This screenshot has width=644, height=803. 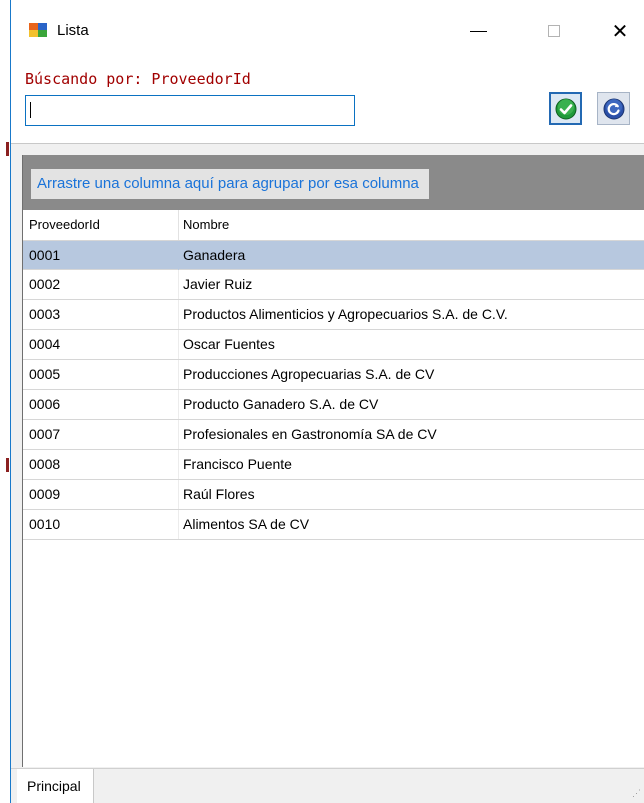 I want to click on table-row: 0010 Alimentos SA de CV, so click(x=333, y=525).